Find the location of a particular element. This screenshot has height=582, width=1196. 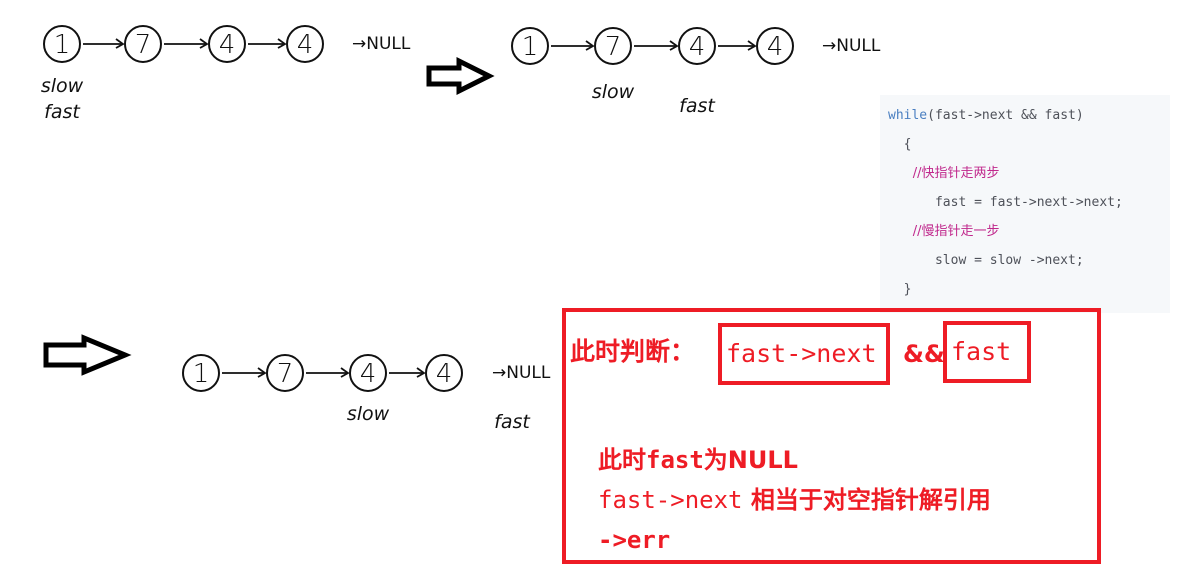

text: fast->next is located at coordinates (670, 500).